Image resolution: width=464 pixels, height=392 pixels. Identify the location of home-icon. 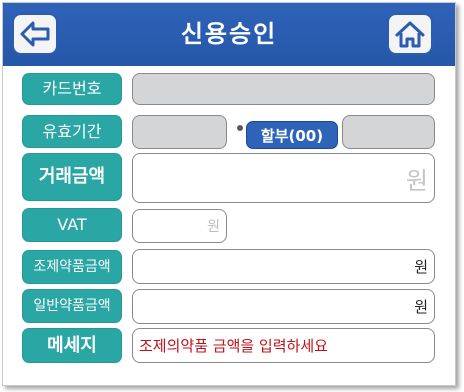
(410, 34).